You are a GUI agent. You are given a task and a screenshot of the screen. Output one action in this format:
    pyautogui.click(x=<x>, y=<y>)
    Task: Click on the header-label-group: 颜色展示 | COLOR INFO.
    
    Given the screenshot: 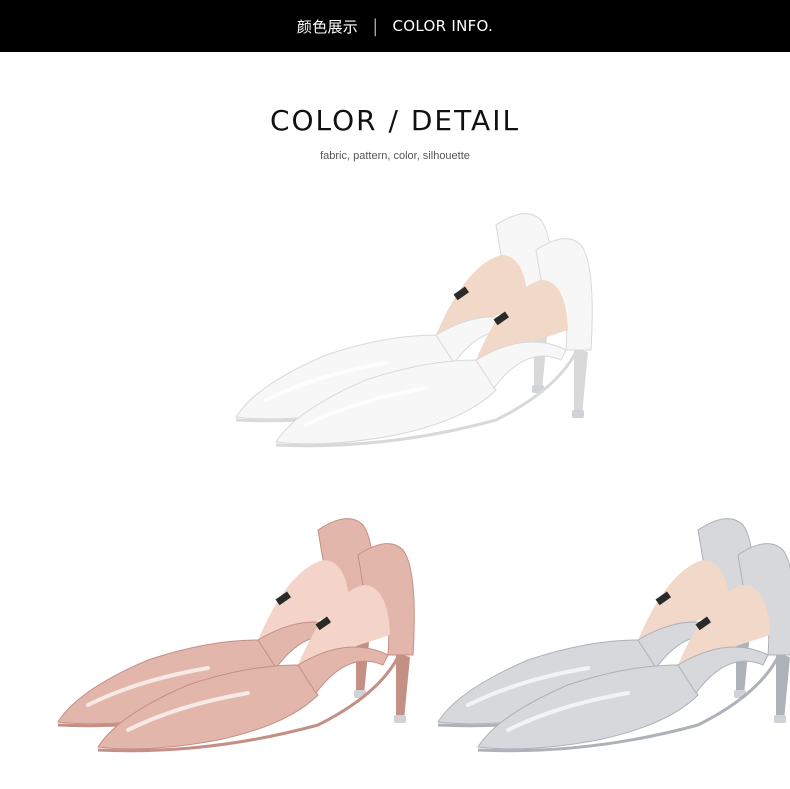 What is the action you would take?
    pyautogui.click(x=395, y=26)
    